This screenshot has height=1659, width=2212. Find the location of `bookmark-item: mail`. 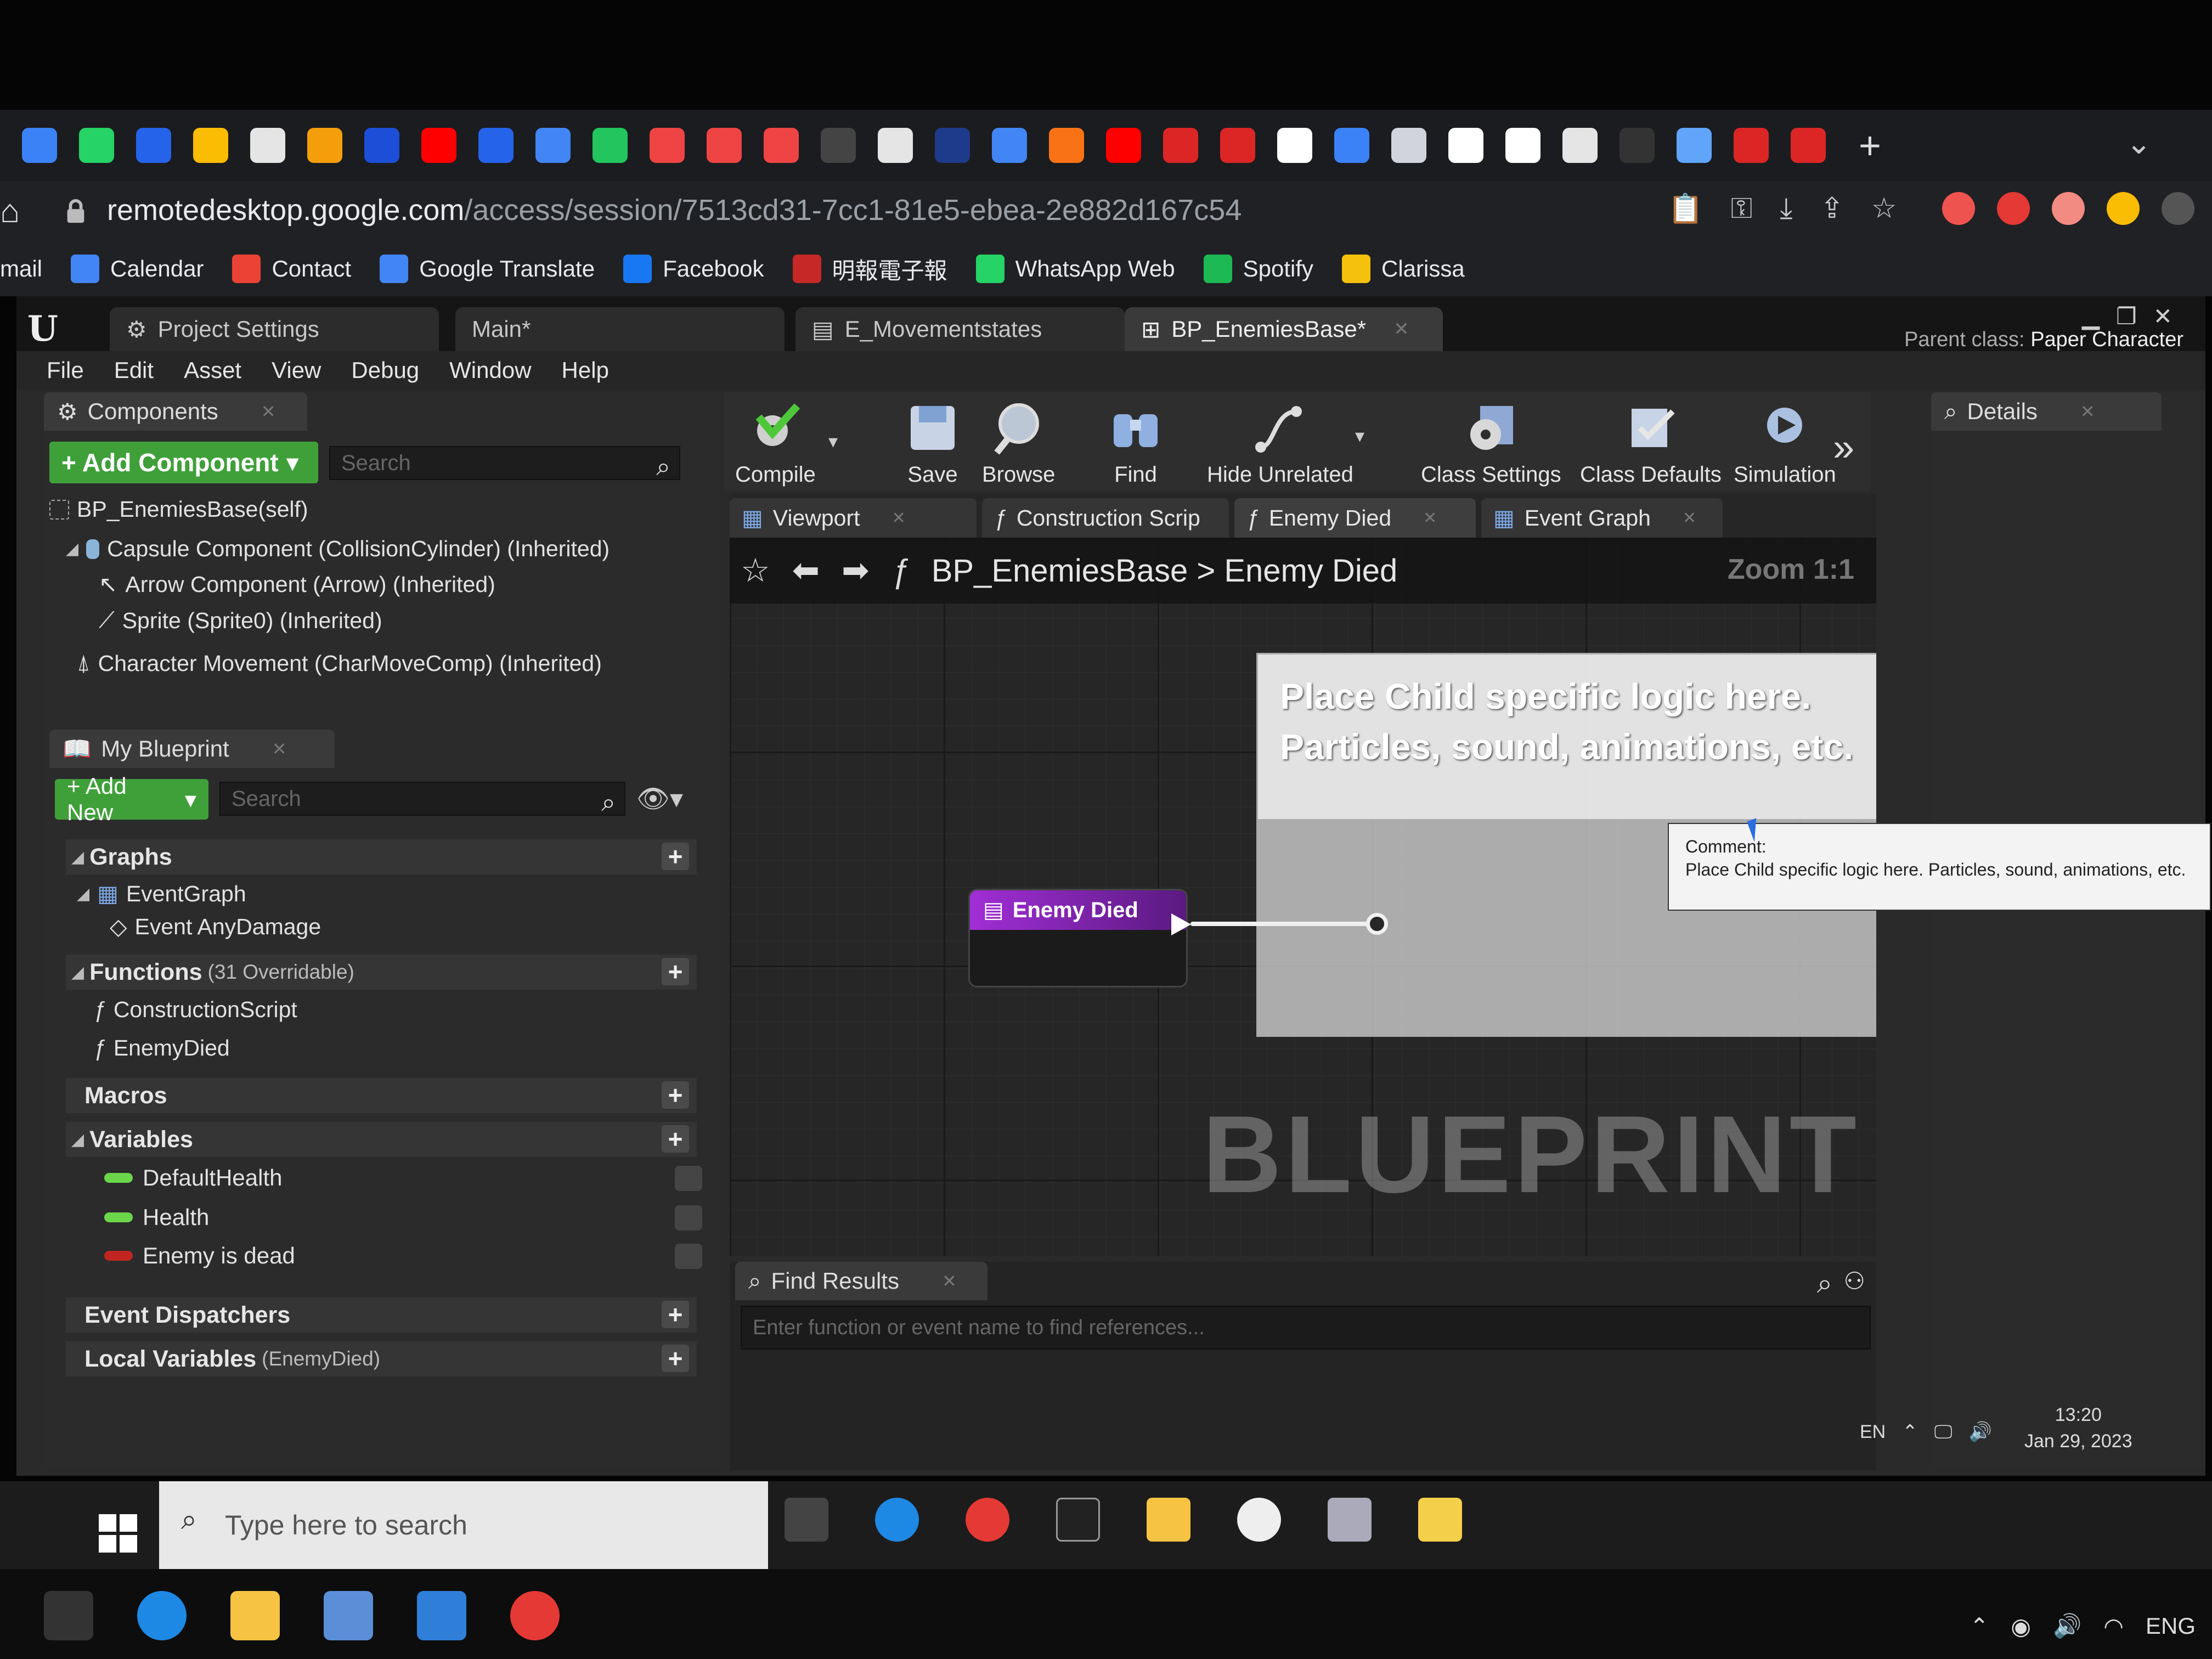

bookmark-item: mail is located at coordinates (21, 269).